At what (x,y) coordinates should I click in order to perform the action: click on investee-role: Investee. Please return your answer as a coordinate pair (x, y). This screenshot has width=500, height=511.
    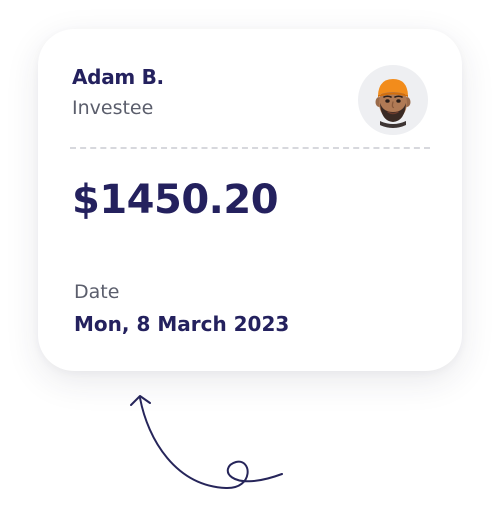
    Looking at the image, I should click on (113, 108).